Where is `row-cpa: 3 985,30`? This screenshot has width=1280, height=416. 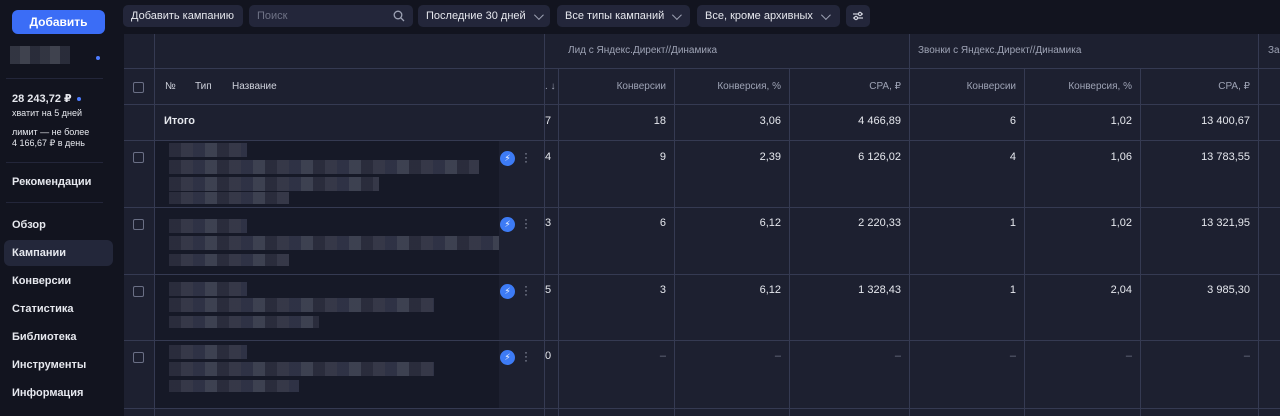
row-cpa: 3 985,30 is located at coordinates (1228, 290).